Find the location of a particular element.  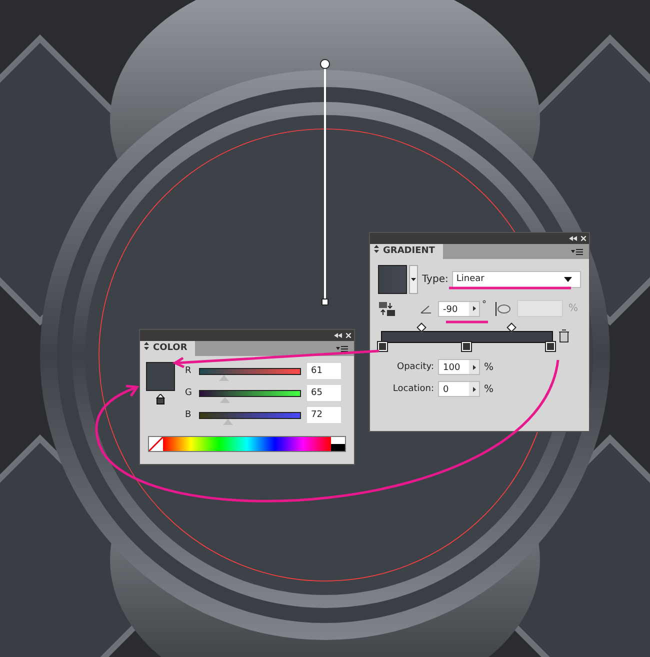

aspect-ratio-icon is located at coordinates (501, 308).